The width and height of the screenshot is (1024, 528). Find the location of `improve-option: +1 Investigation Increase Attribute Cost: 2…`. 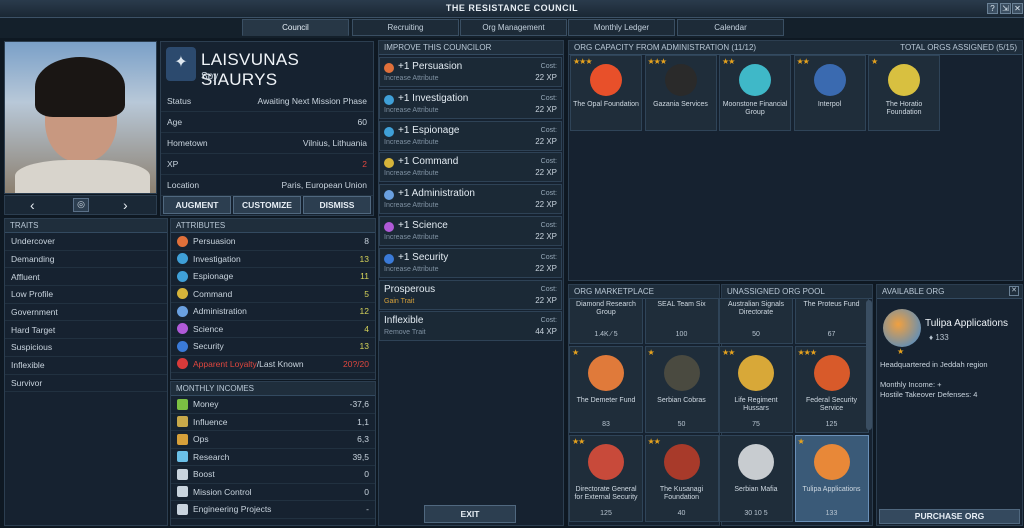

improve-option: +1 Investigation Increase Attribute Cost: 2… is located at coordinates (470, 103).